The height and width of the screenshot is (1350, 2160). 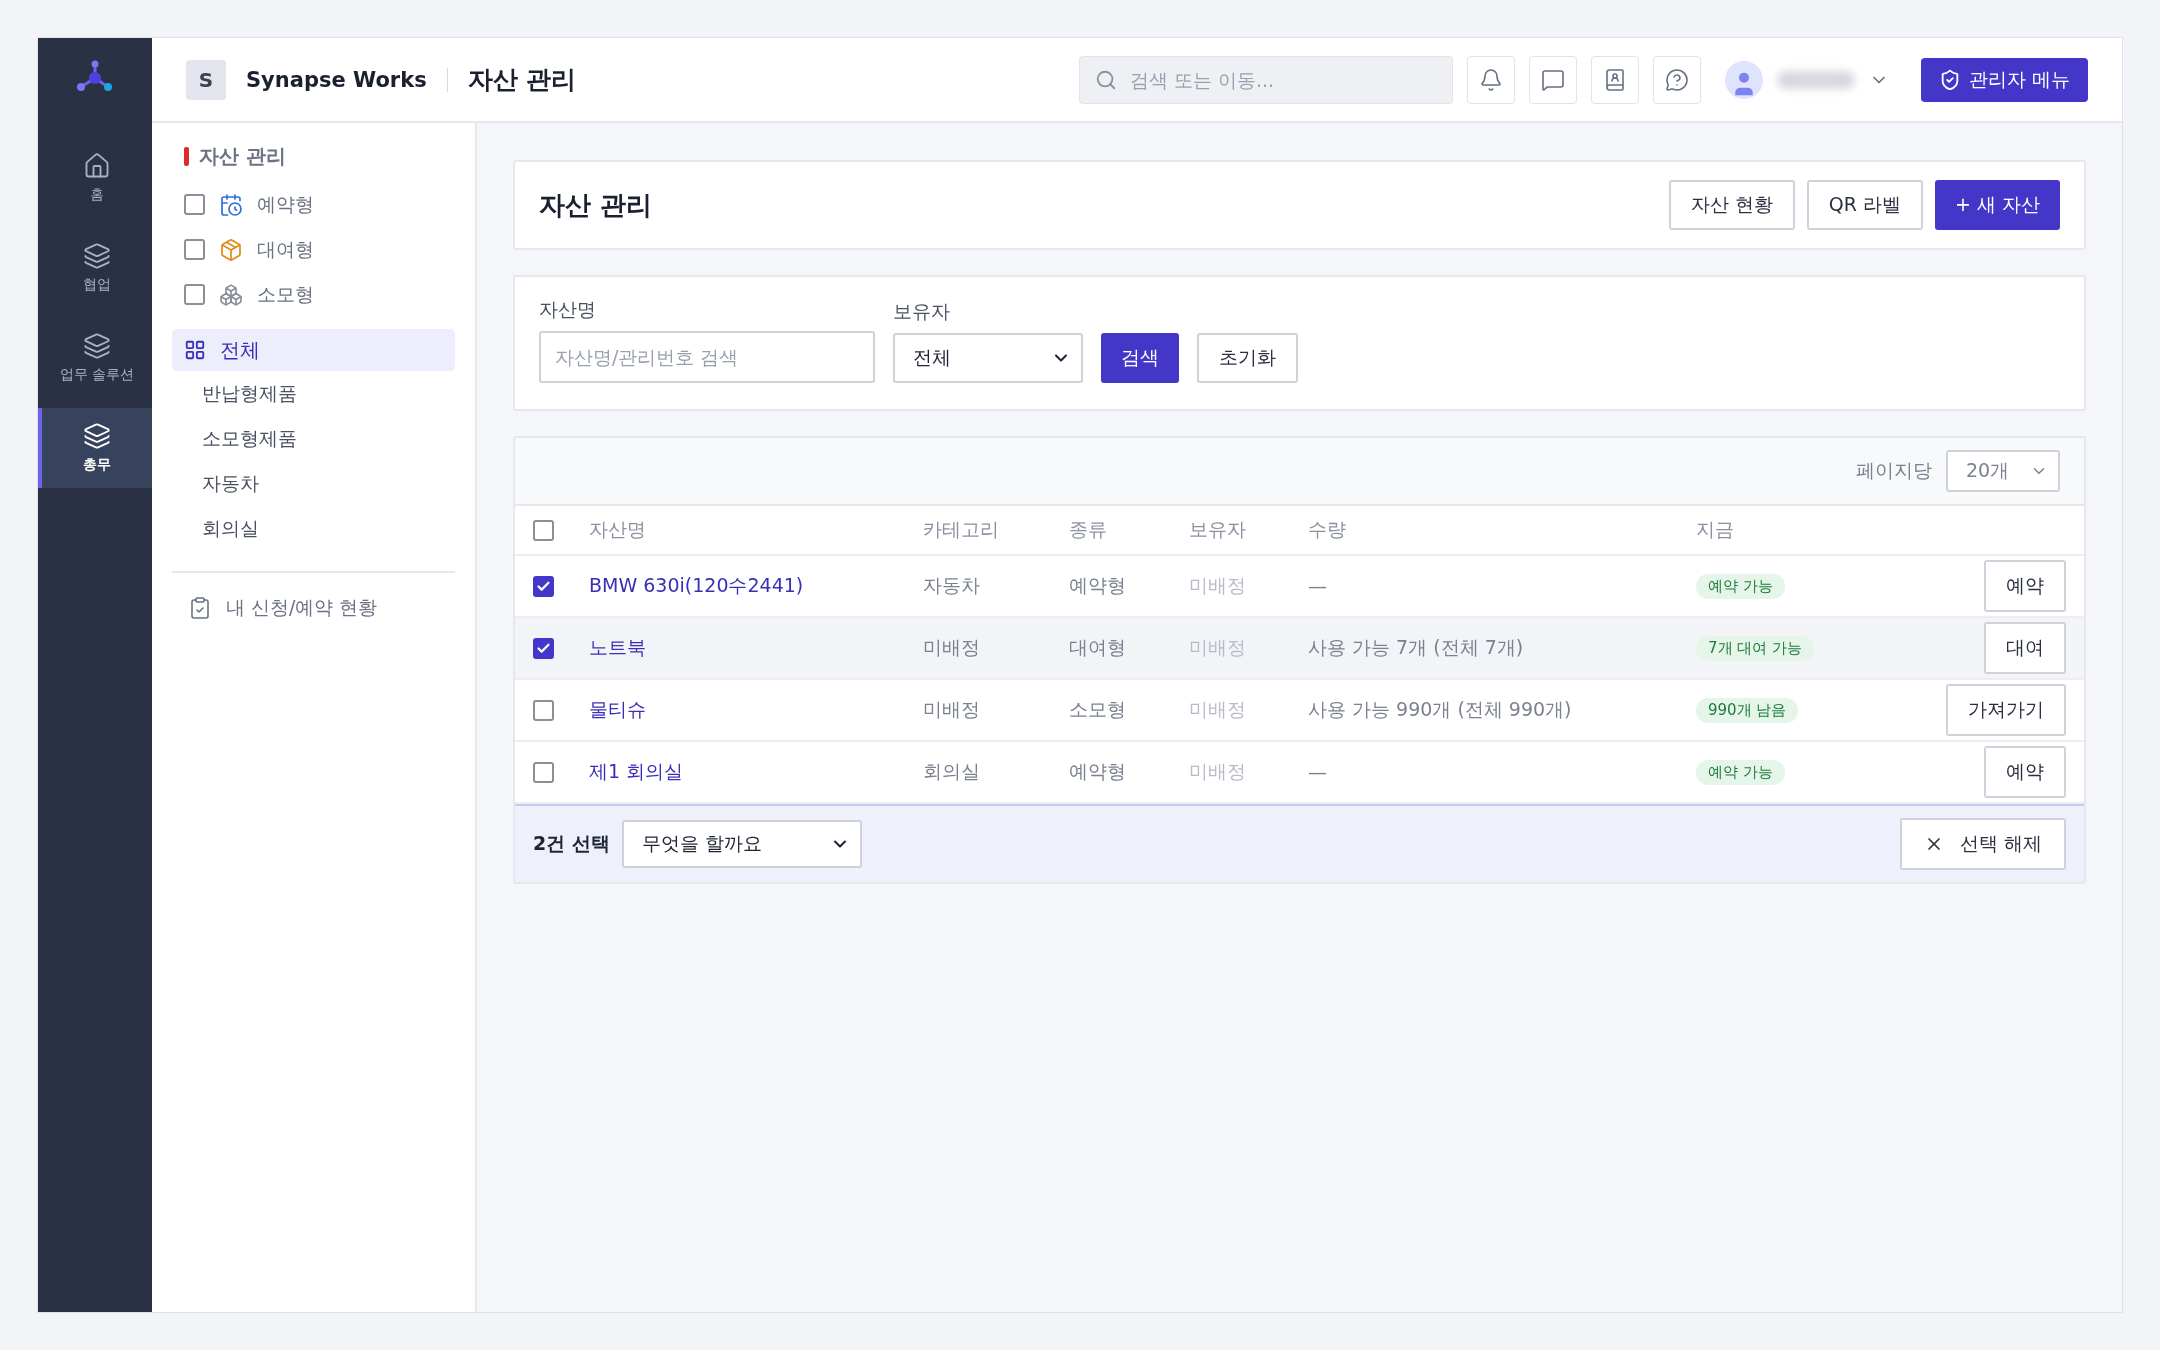 What do you see at coordinates (206, 79) in the screenshot?
I see `workspace-initial: S` at bounding box center [206, 79].